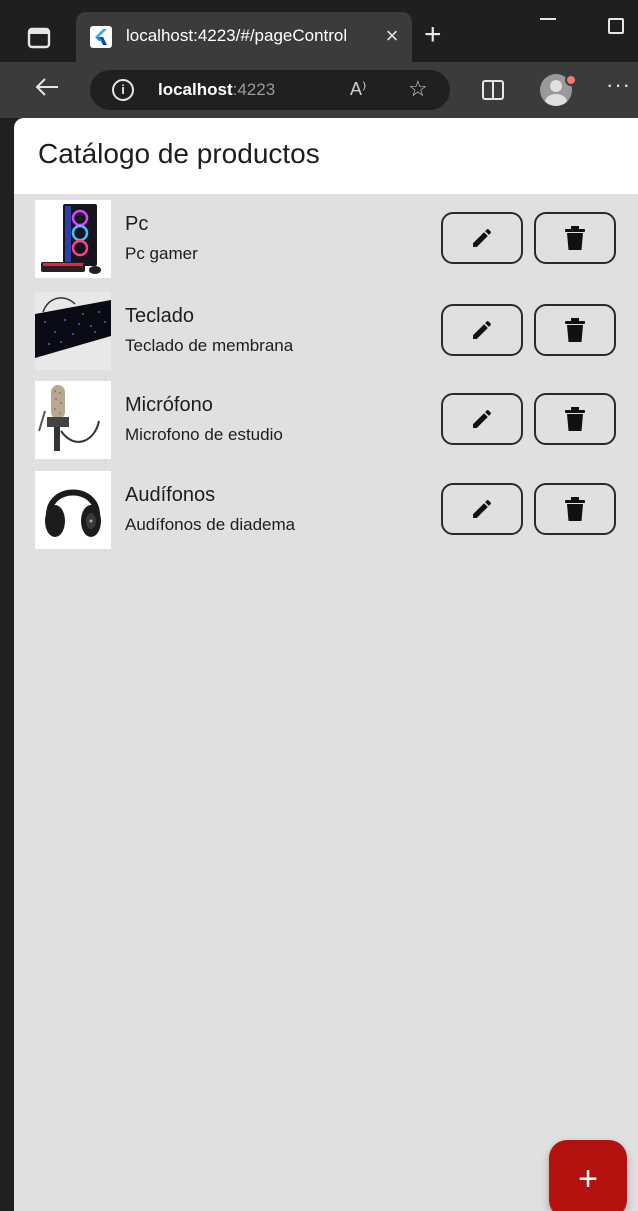 This screenshot has height=1211, width=638. Describe the element at coordinates (254, 89) in the screenshot. I see `url-port: :4223` at that location.